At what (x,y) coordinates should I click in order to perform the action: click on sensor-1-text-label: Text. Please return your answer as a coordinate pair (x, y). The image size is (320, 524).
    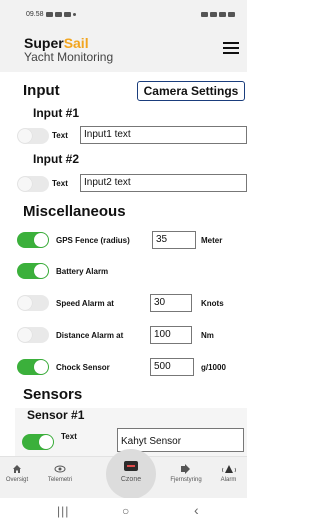
    Looking at the image, I should click on (69, 436).